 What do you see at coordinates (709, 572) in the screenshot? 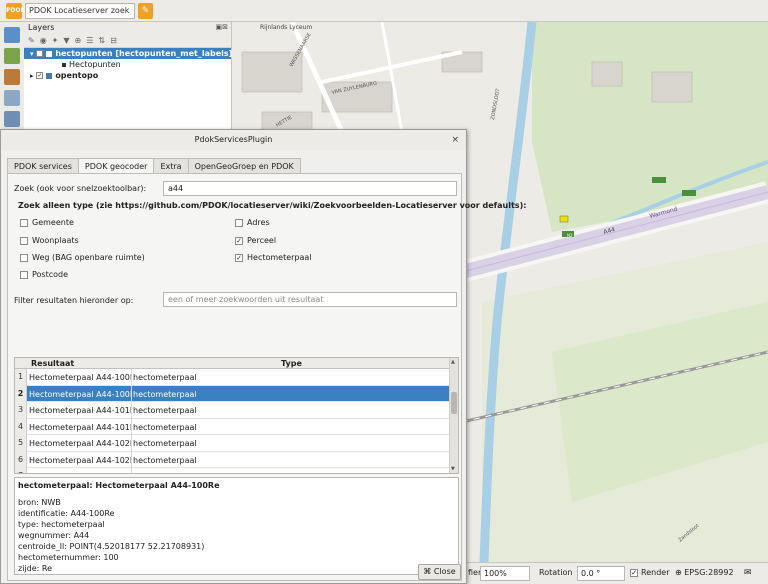
I see `crs-label: EPSG:28992` at bounding box center [709, 572].